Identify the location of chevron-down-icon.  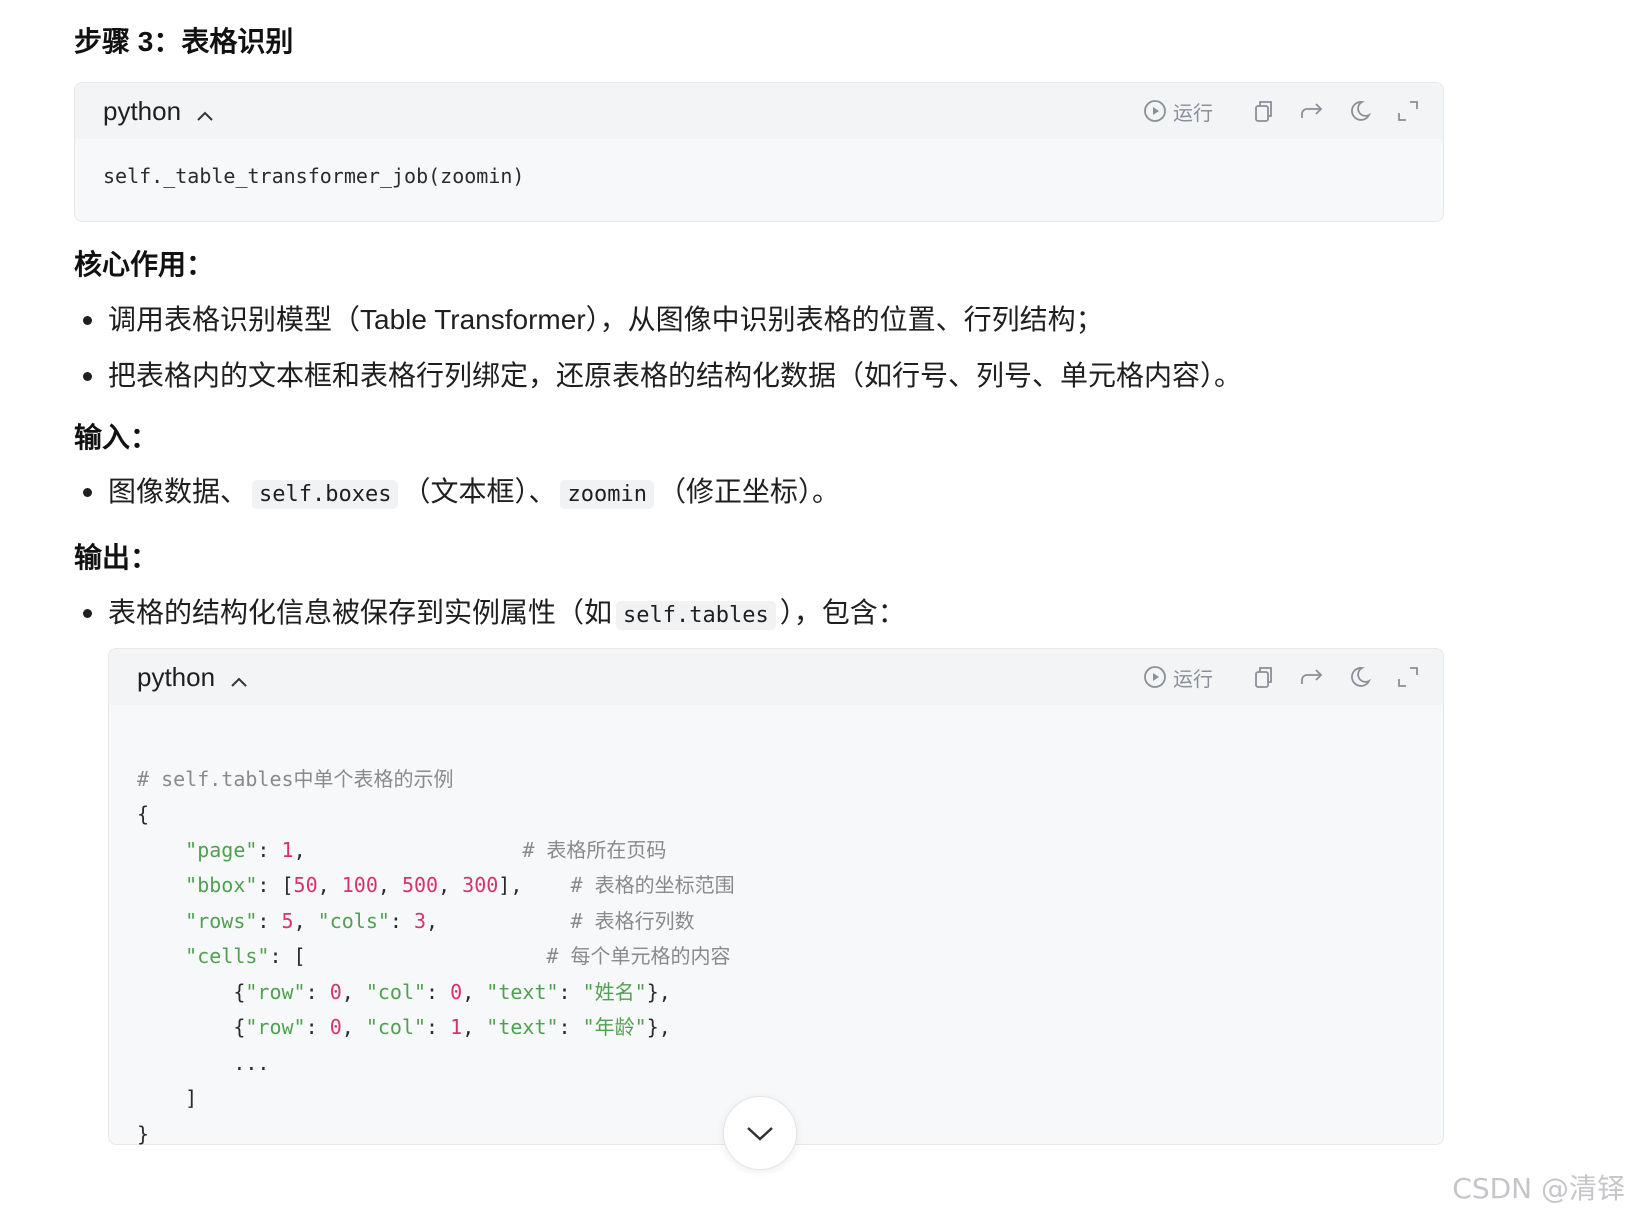
(760, 1134).